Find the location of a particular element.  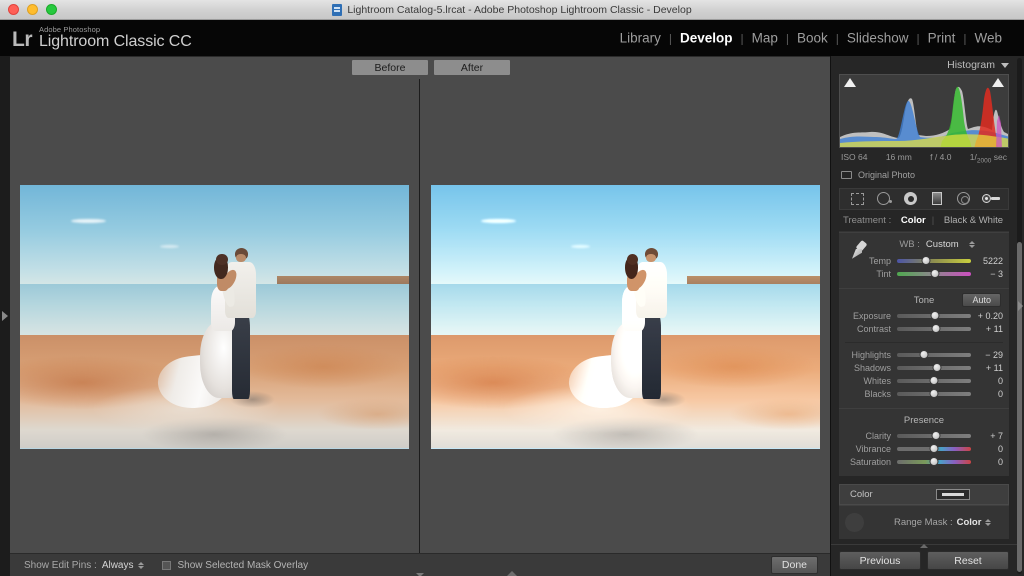

exposure-value: + 0.20 is located at coordinates (992, 316).